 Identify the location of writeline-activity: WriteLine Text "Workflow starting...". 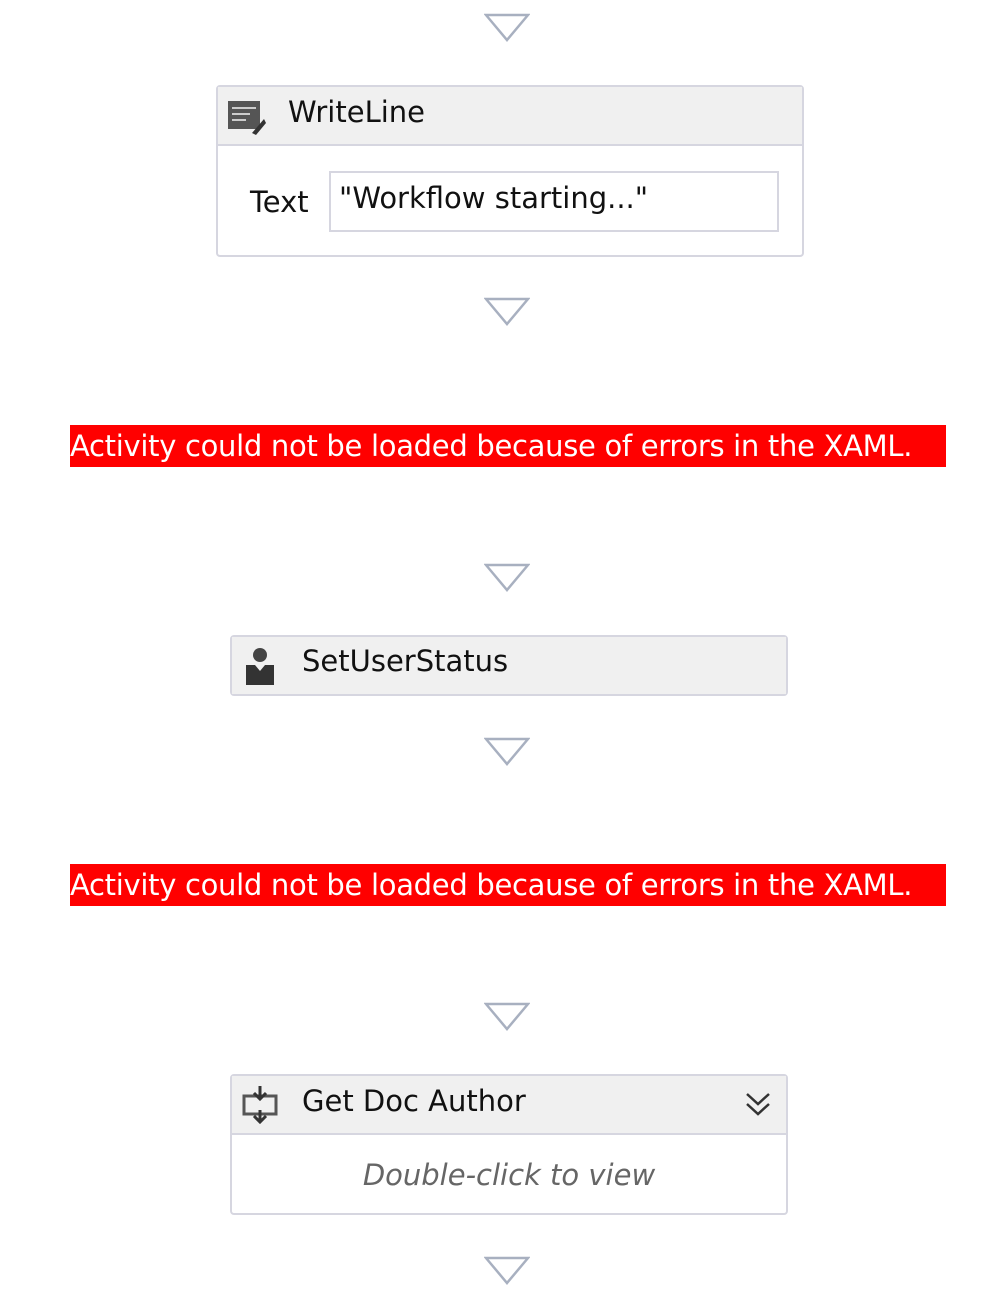
(510, 171).